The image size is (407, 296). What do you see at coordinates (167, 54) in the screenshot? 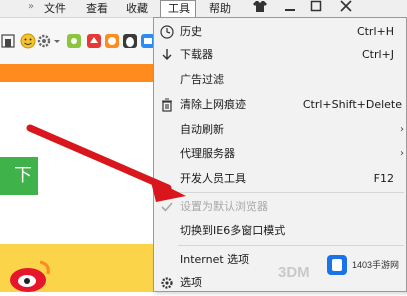
I see `download-arrow-icon` at bounding box center [167, 54].